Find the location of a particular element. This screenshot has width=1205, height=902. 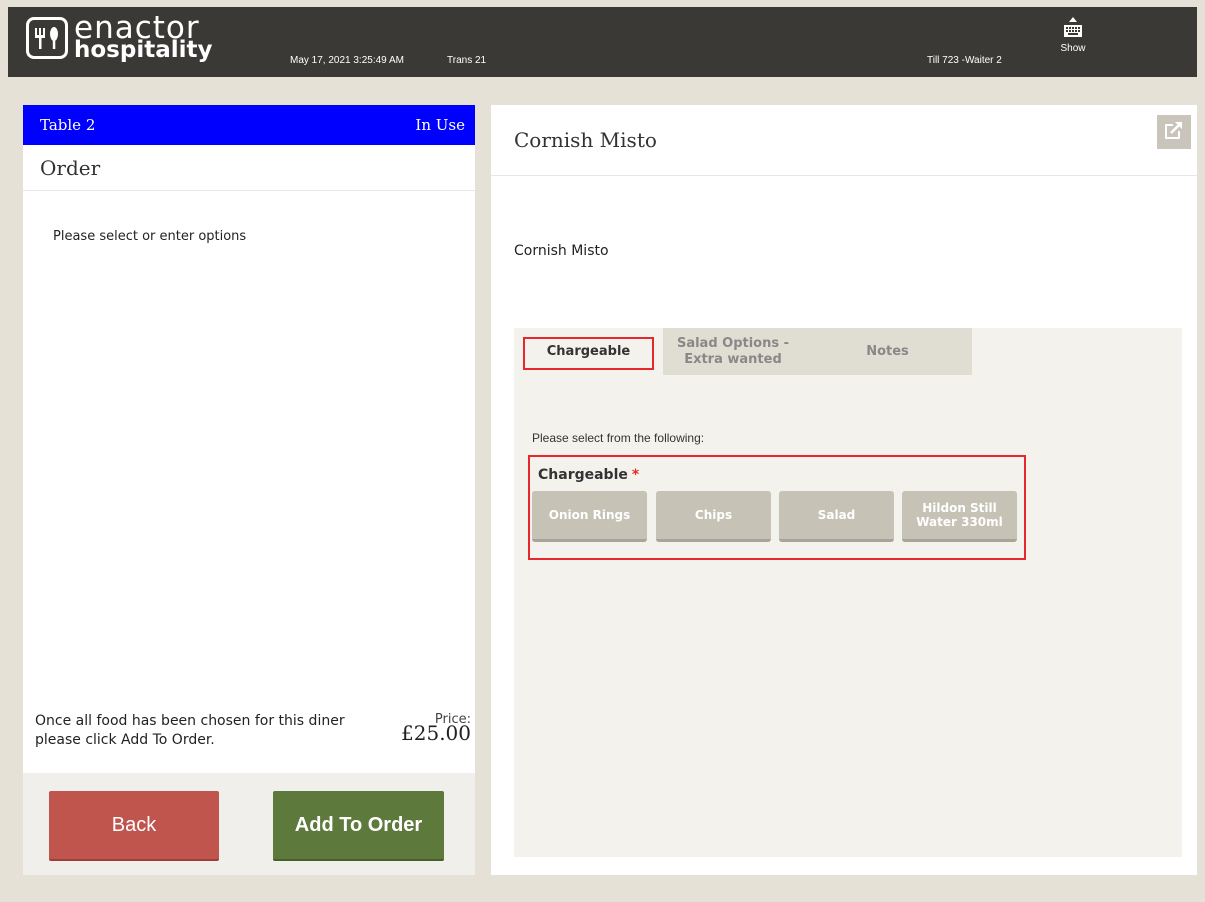

show-keyboard-button: Show is located at coordinates (1073, 34).